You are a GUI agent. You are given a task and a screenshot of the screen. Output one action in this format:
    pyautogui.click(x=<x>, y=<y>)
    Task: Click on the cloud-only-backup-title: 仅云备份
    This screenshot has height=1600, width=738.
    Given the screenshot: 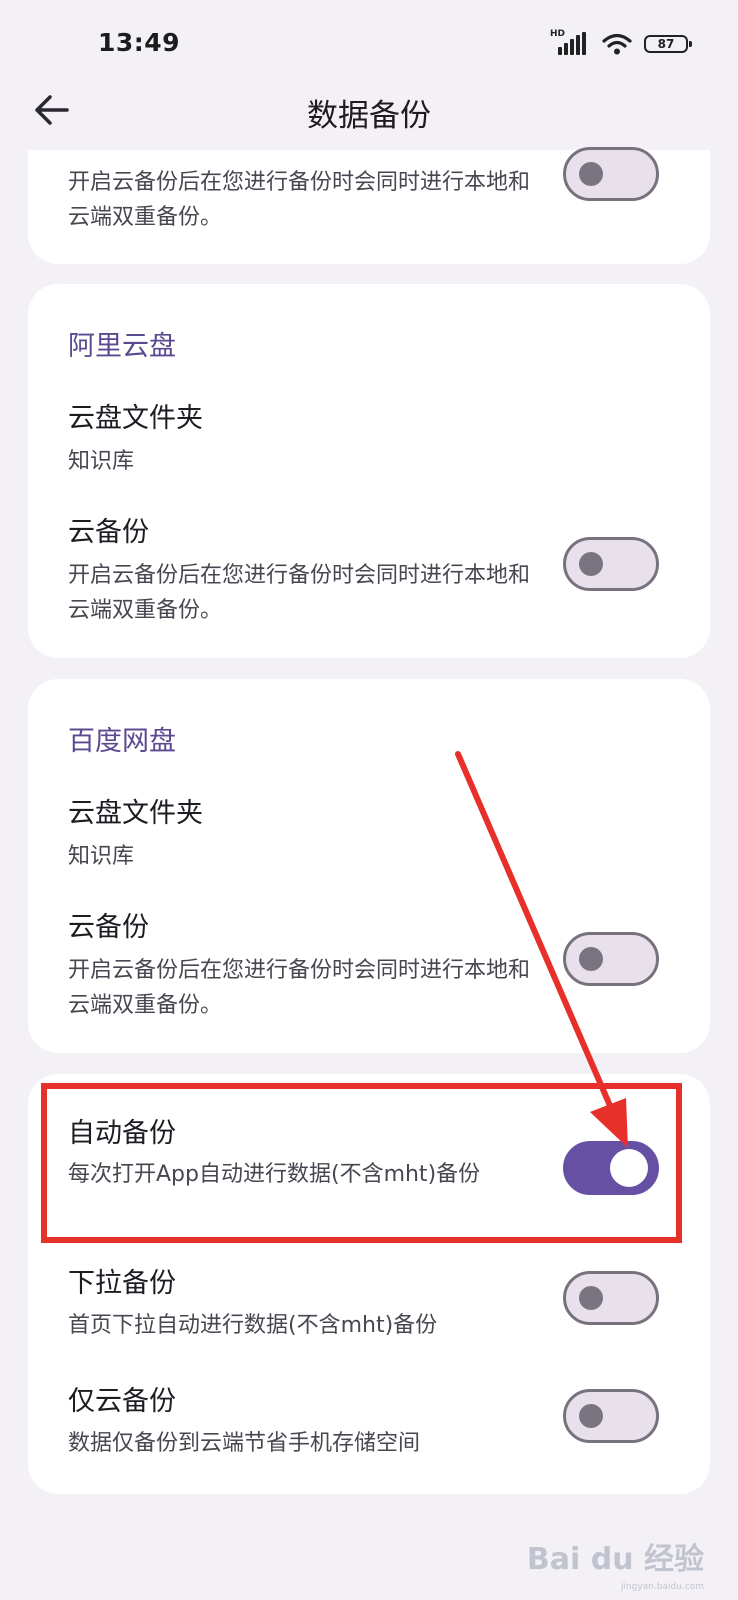 What is the action you would take?
    pyautogui.click(x=122, y=1401)
    